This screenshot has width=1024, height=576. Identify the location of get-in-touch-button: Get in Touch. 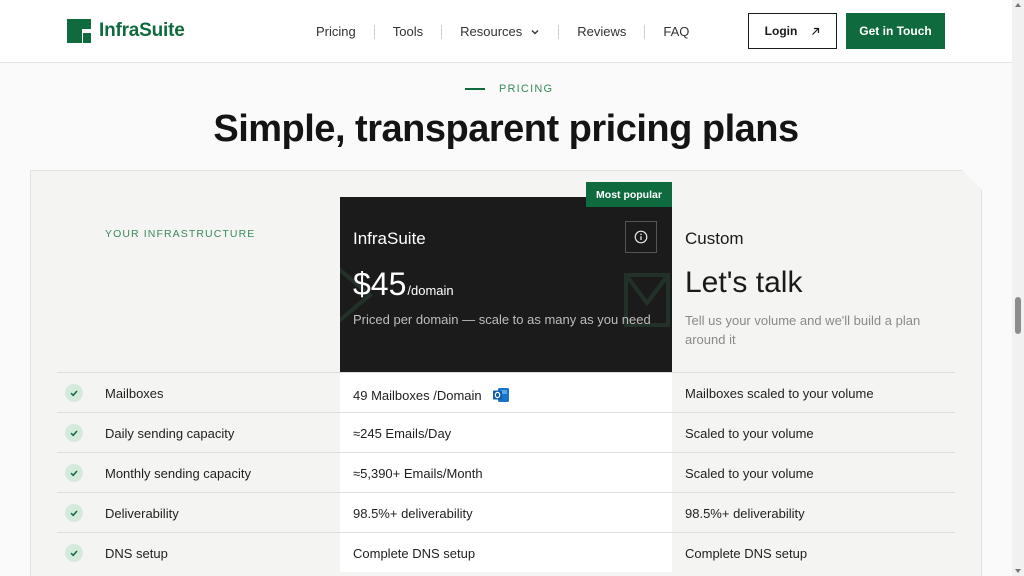
(895, 31).